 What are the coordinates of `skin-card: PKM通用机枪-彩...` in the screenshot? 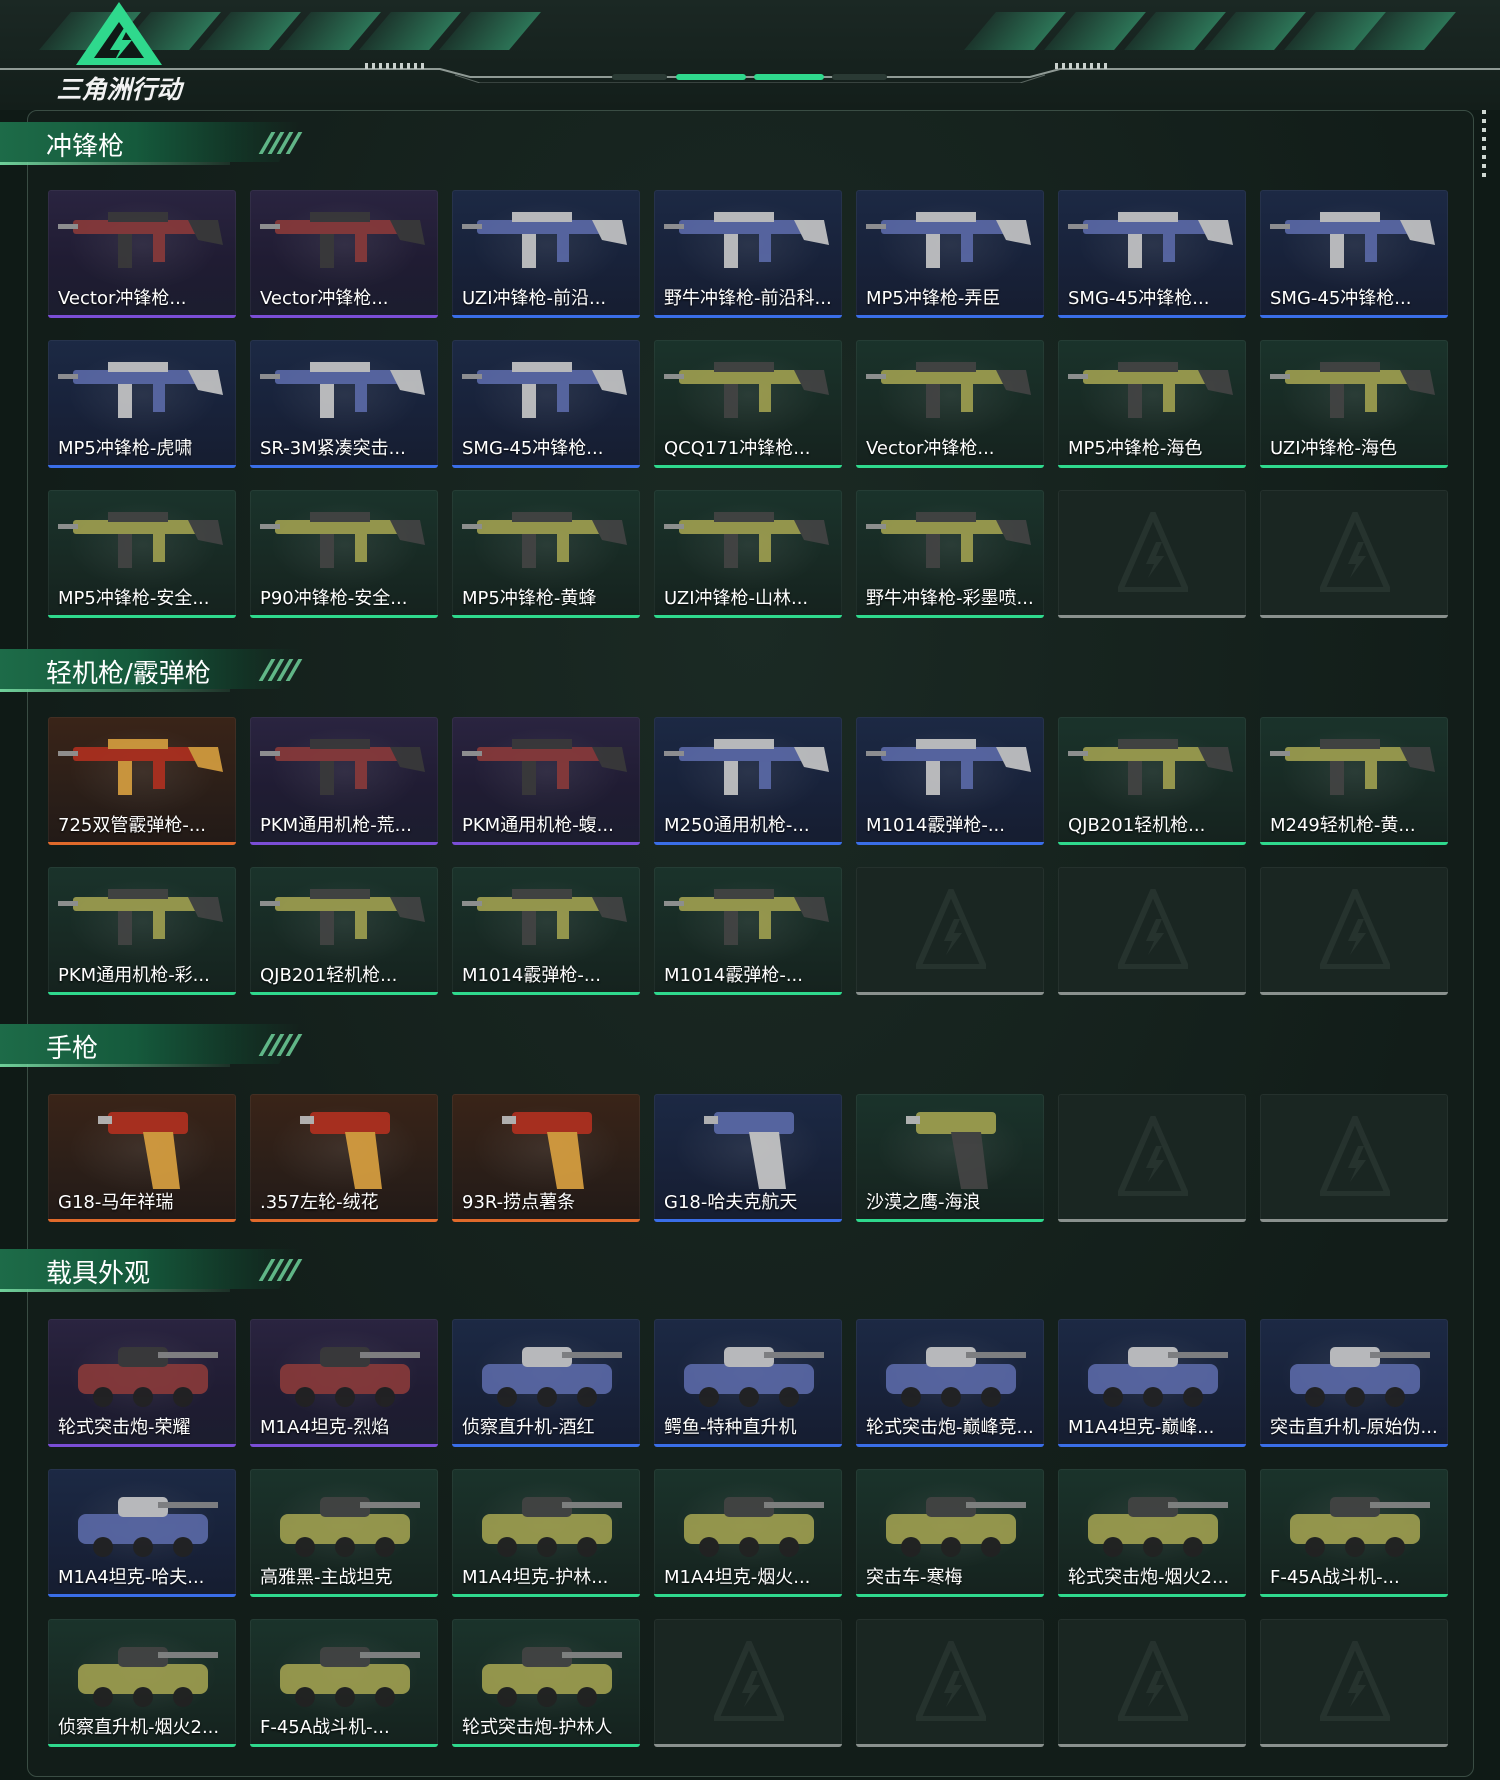 It's located at (142, 931).